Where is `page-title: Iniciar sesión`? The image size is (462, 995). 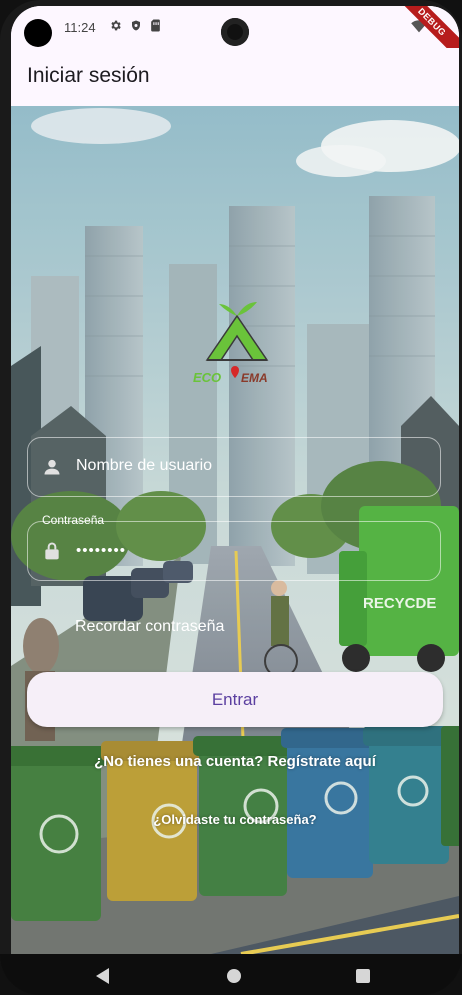 page-title: Iniciar sesión is located at coordinates (88, 75).